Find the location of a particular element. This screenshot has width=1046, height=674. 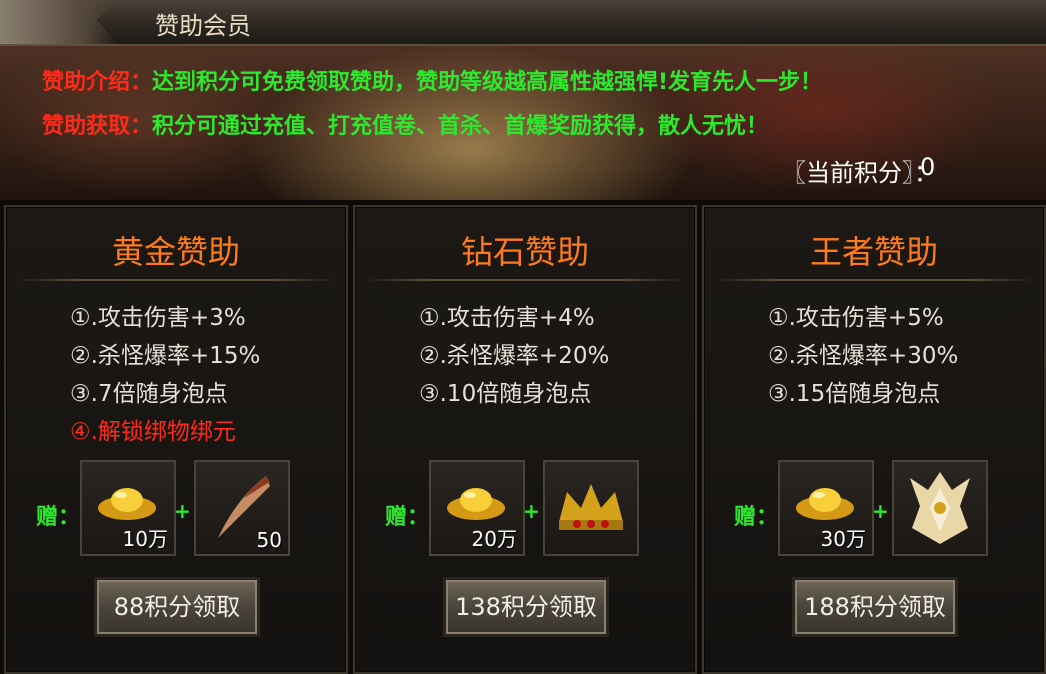

perk-list: ①.攻击伤害+4% ②.杀怪爆率+20% ③.10倍随身泡点 is located at coordinates (514, 356).